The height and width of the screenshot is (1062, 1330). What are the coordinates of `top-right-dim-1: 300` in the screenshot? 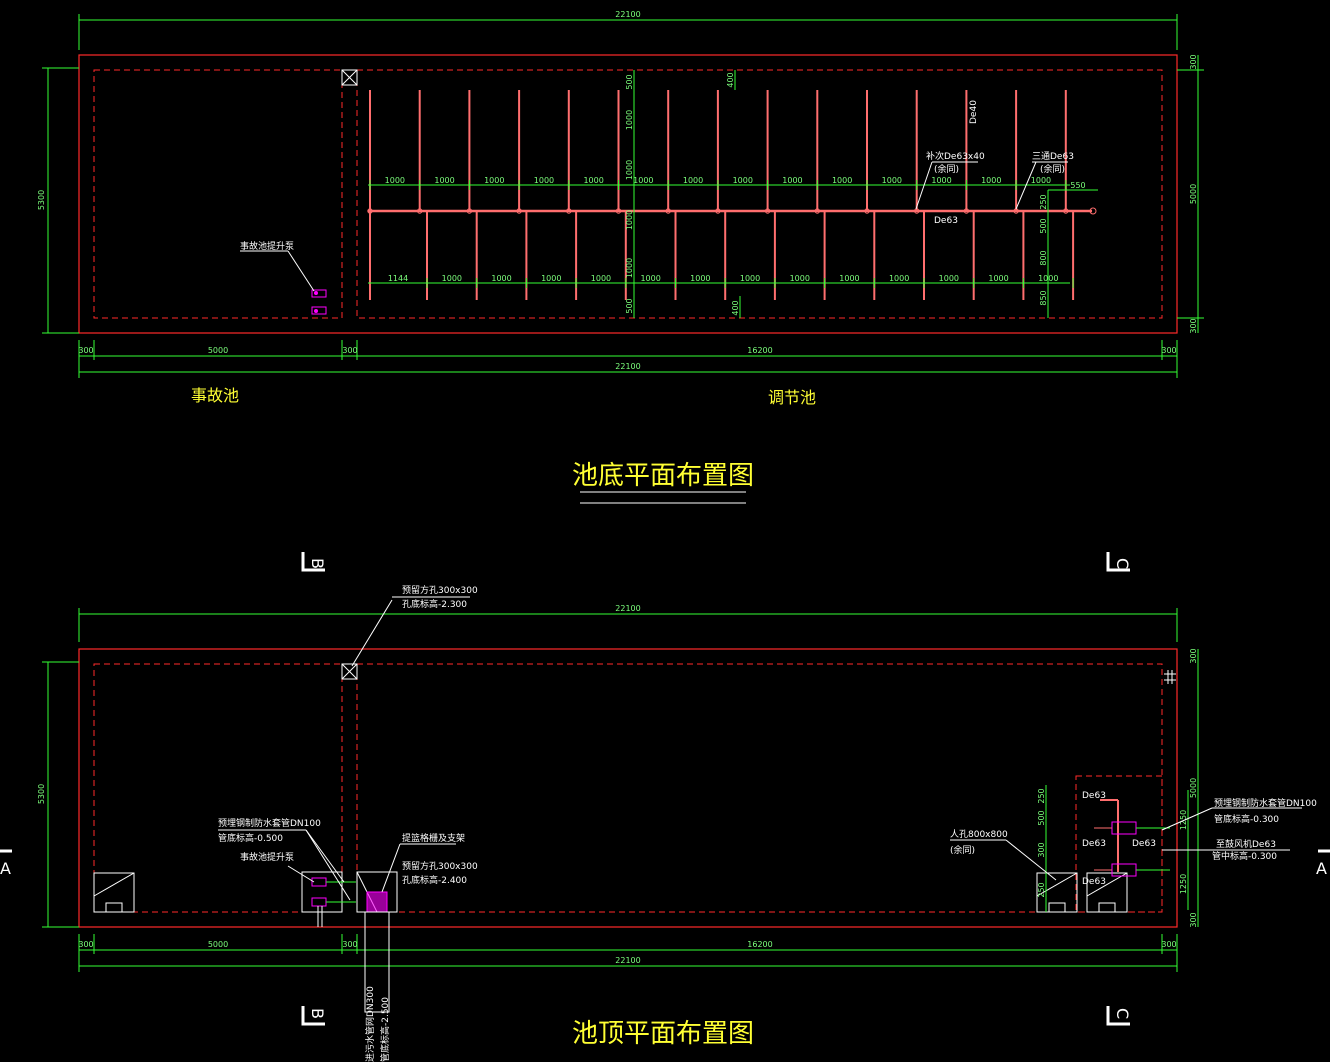 It's located at (1193, 61).